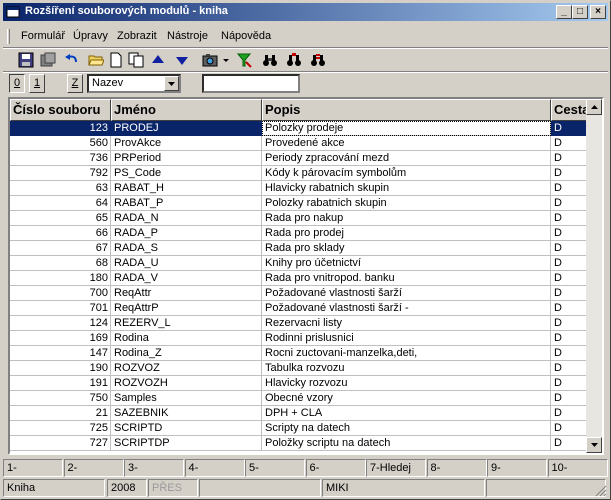 The height and width of the screenshot is (500, 611). What do you see at coordinates (60, 128) in the screenshot?
I see `cell-cislo: 123` at bounding box center [60, 128].